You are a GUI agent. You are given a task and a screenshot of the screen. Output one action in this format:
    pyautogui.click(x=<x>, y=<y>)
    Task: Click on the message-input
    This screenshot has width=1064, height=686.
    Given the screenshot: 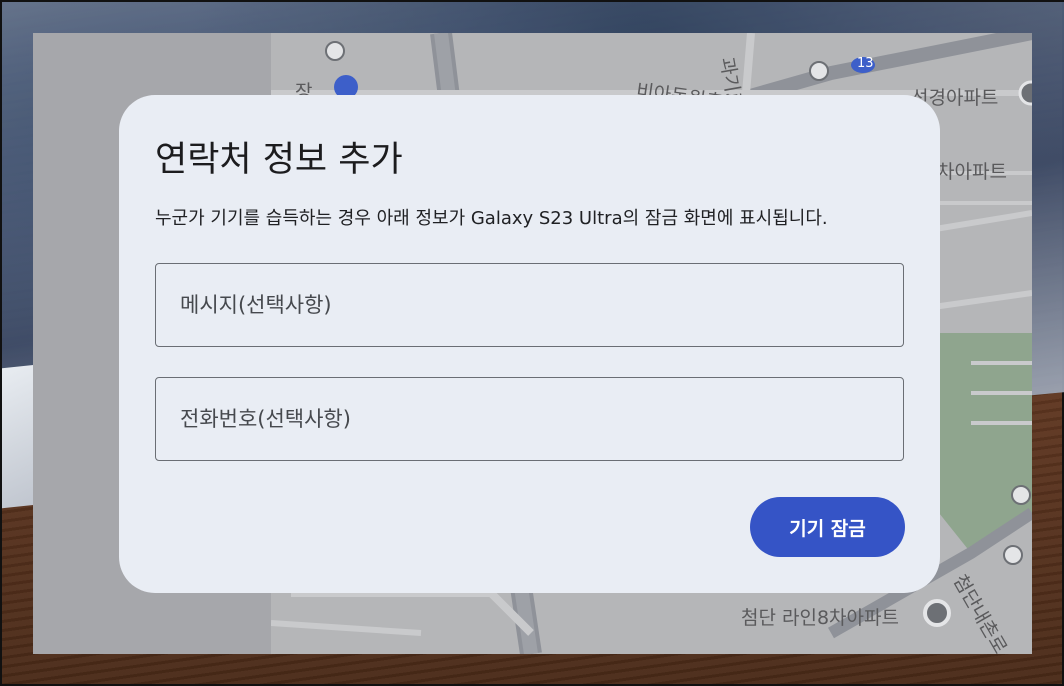 What is the action you would take?
    pyautogui.click(x=529, y=305)
    